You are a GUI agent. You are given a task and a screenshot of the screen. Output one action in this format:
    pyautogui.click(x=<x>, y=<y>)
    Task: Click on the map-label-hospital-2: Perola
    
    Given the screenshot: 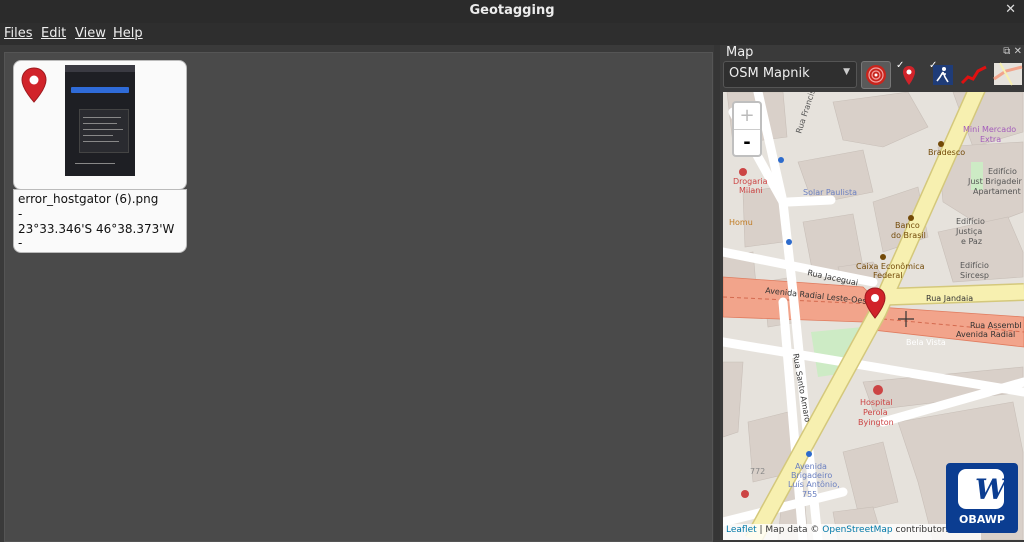 What is the action you would take?
    pyautogui.click(x=875, y=412)
    